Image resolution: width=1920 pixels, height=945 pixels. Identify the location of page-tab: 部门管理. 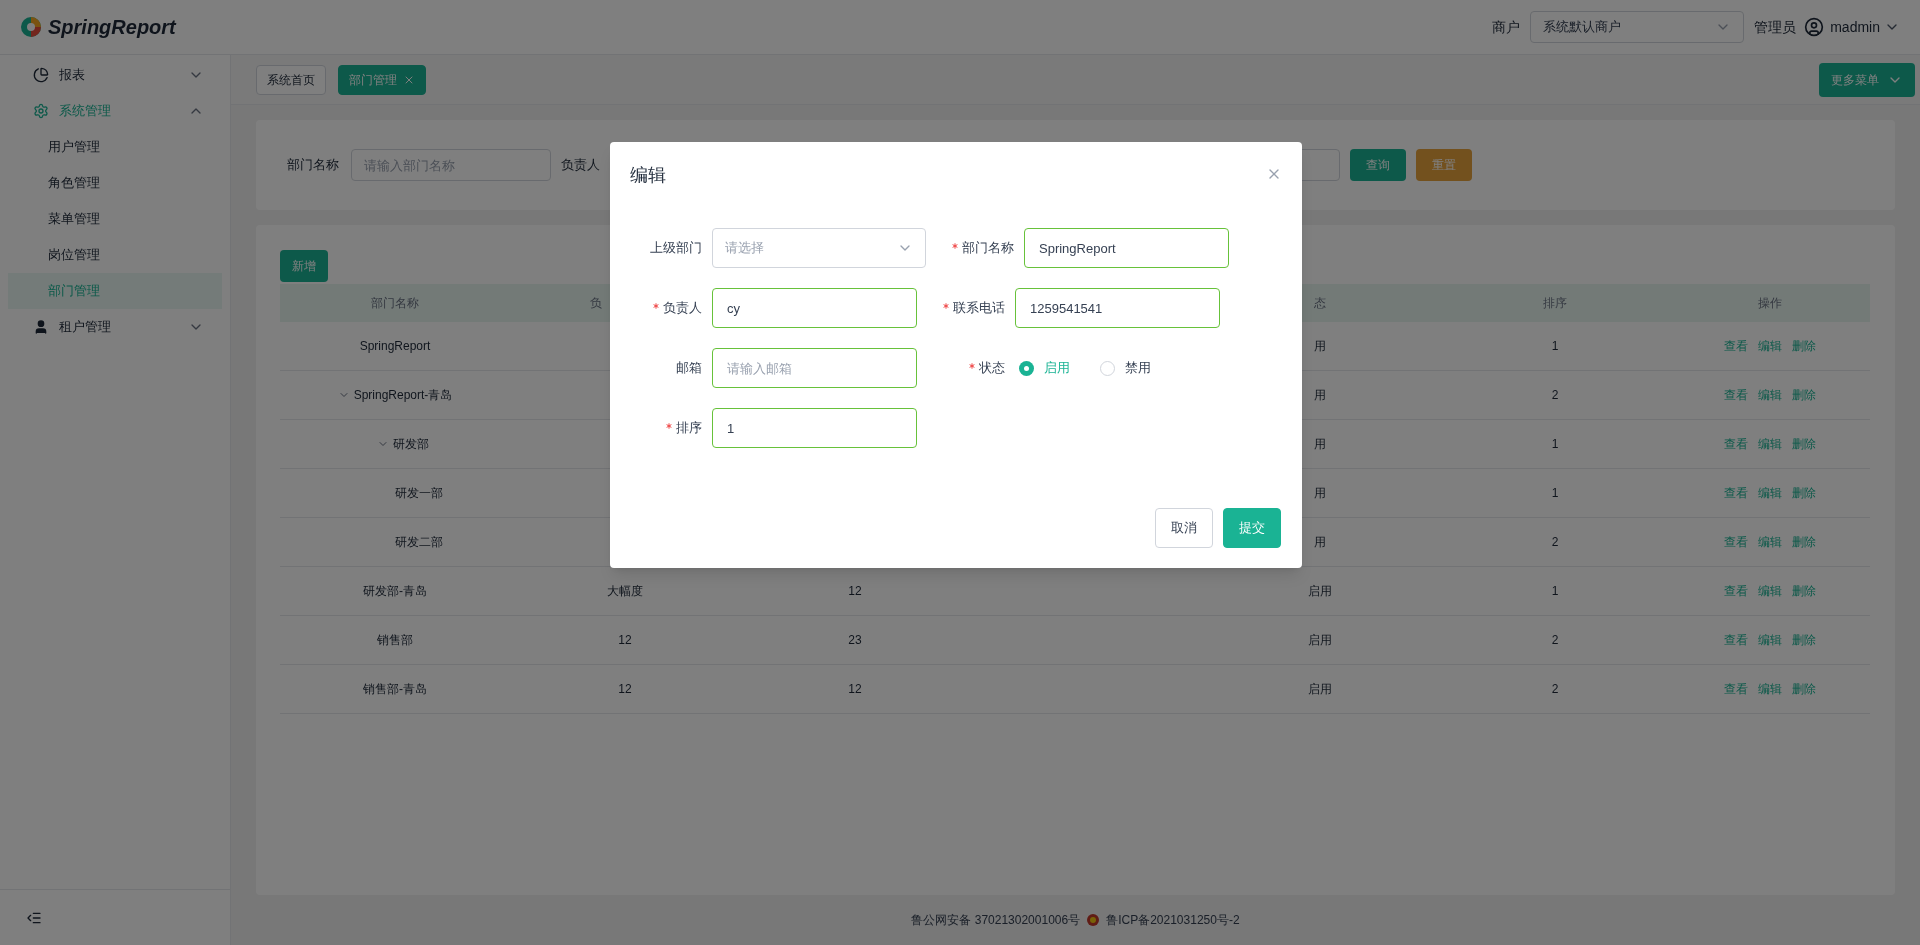
(382, 79).